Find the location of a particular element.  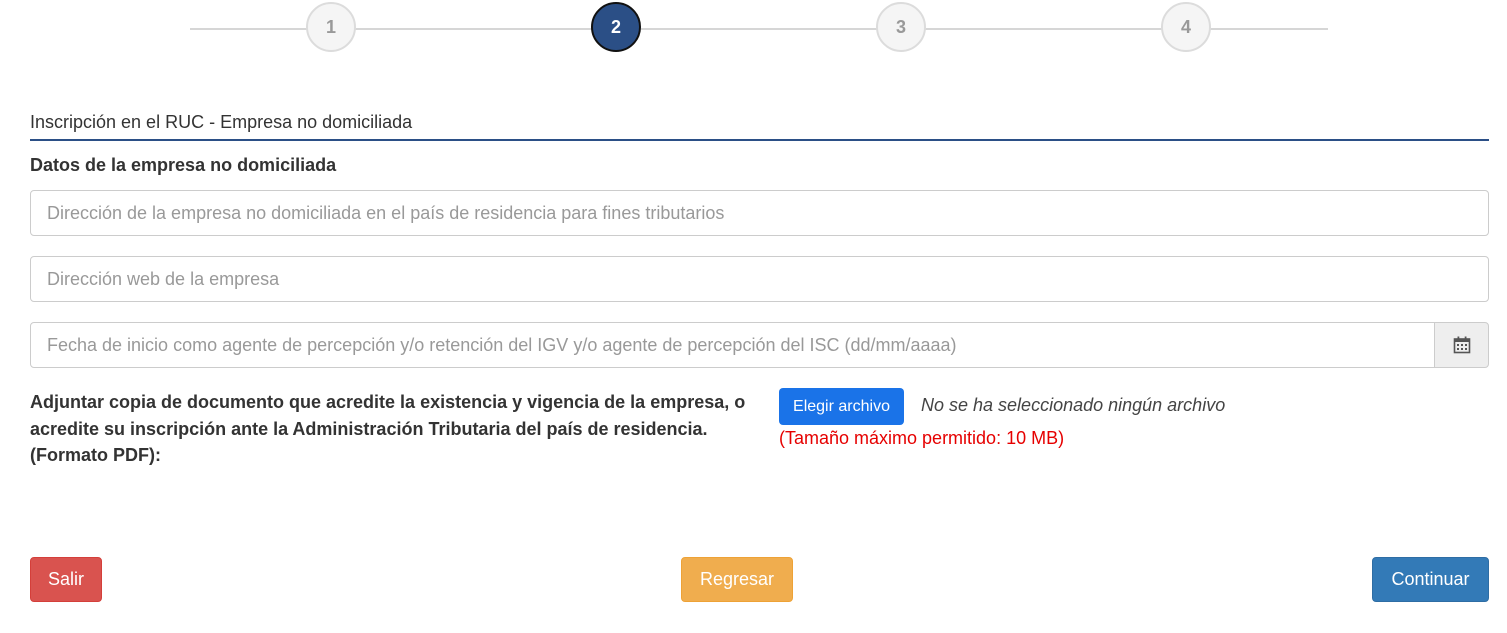

stepper-line is located at coordinates (759, 29).